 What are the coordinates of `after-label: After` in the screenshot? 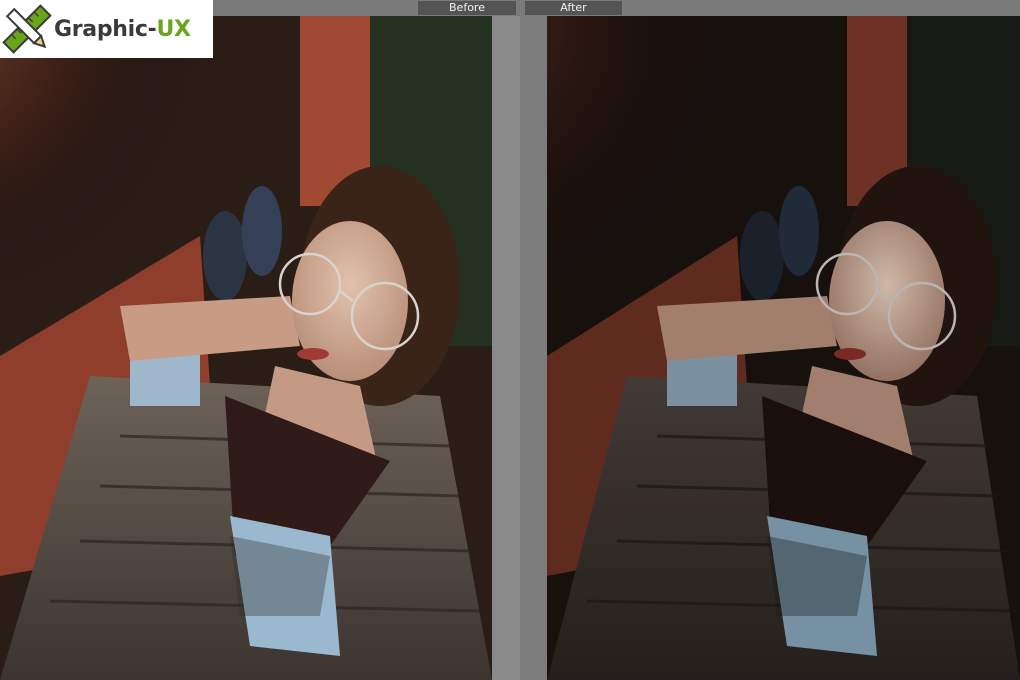 It's located at (573, 8).